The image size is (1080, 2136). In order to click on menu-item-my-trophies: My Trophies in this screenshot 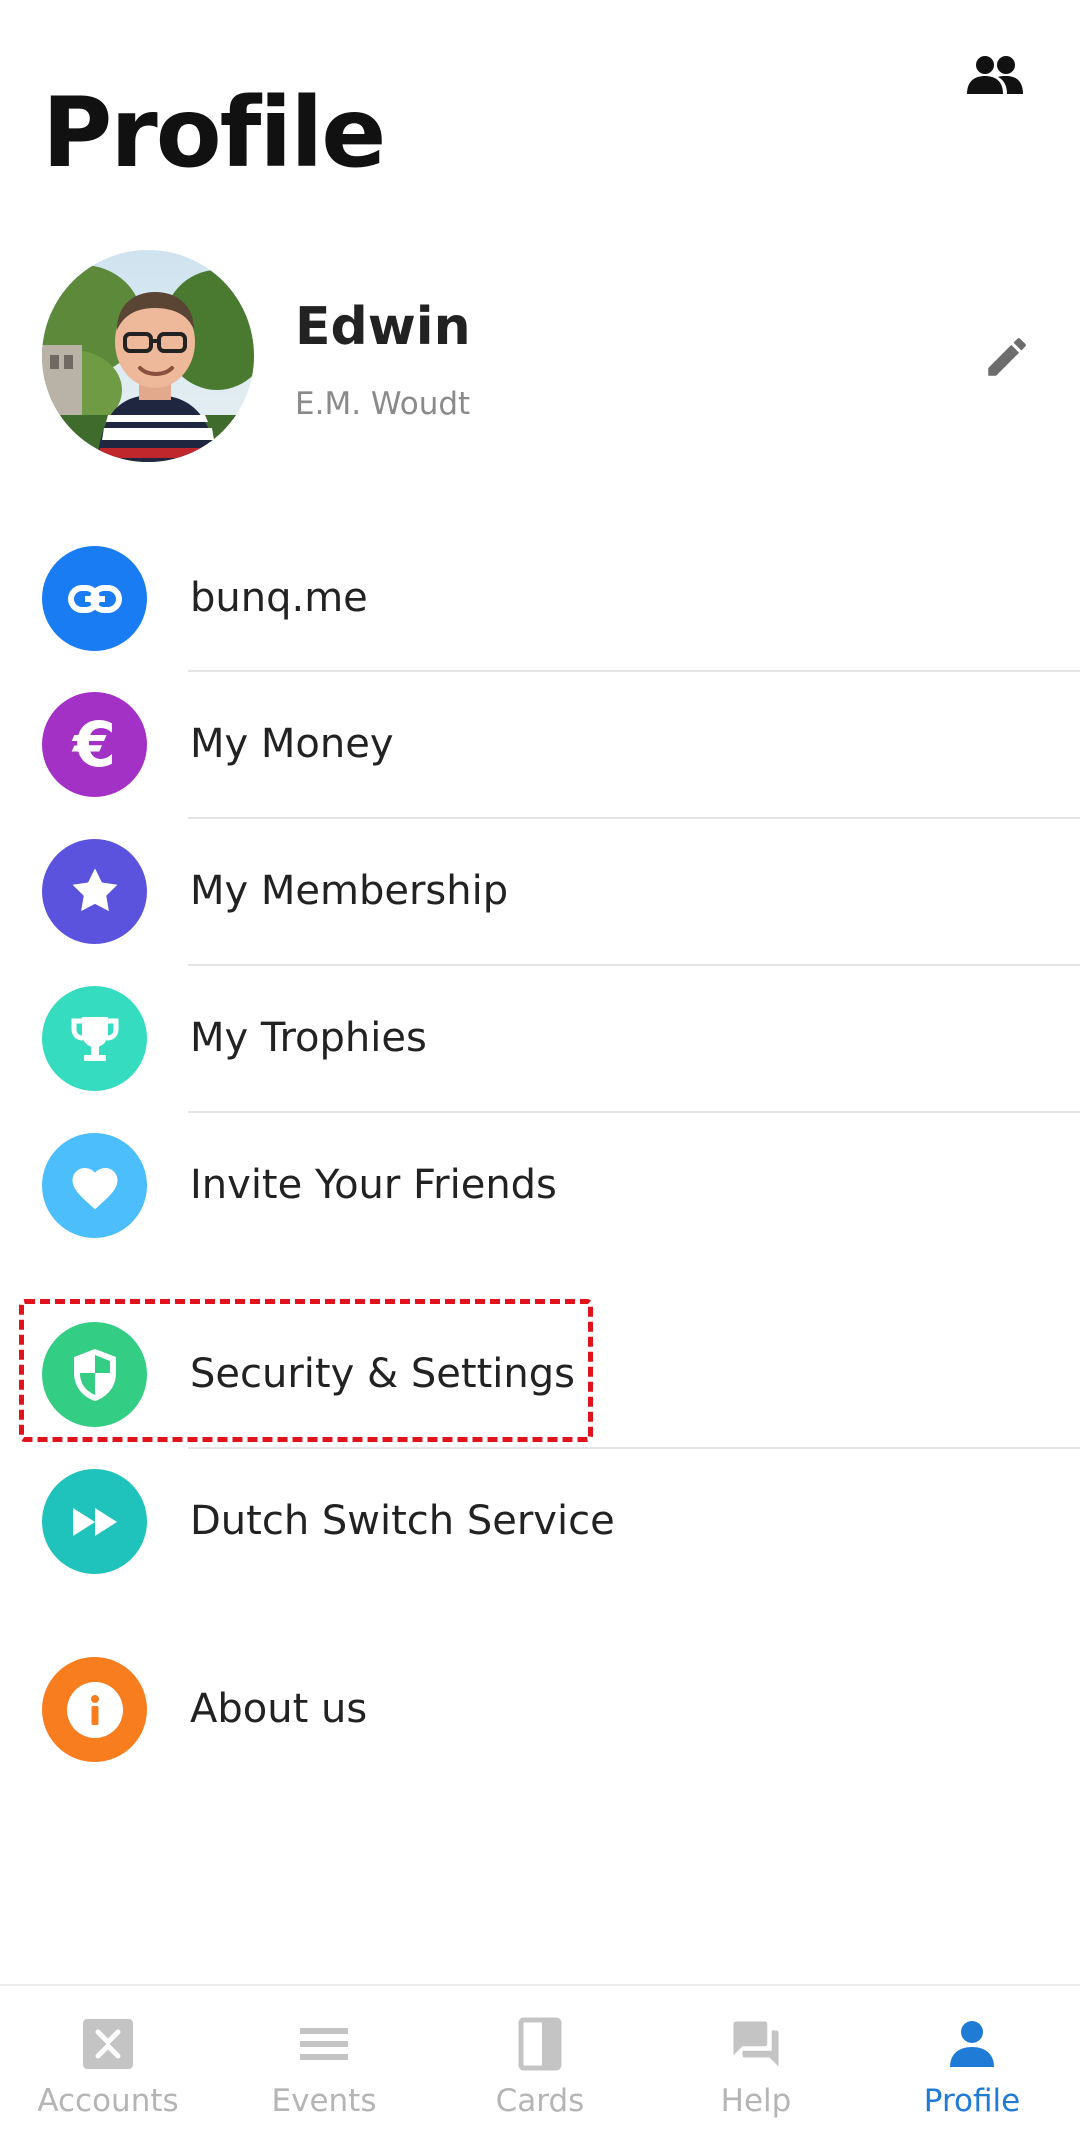, I will do `click(540, 1039)`.